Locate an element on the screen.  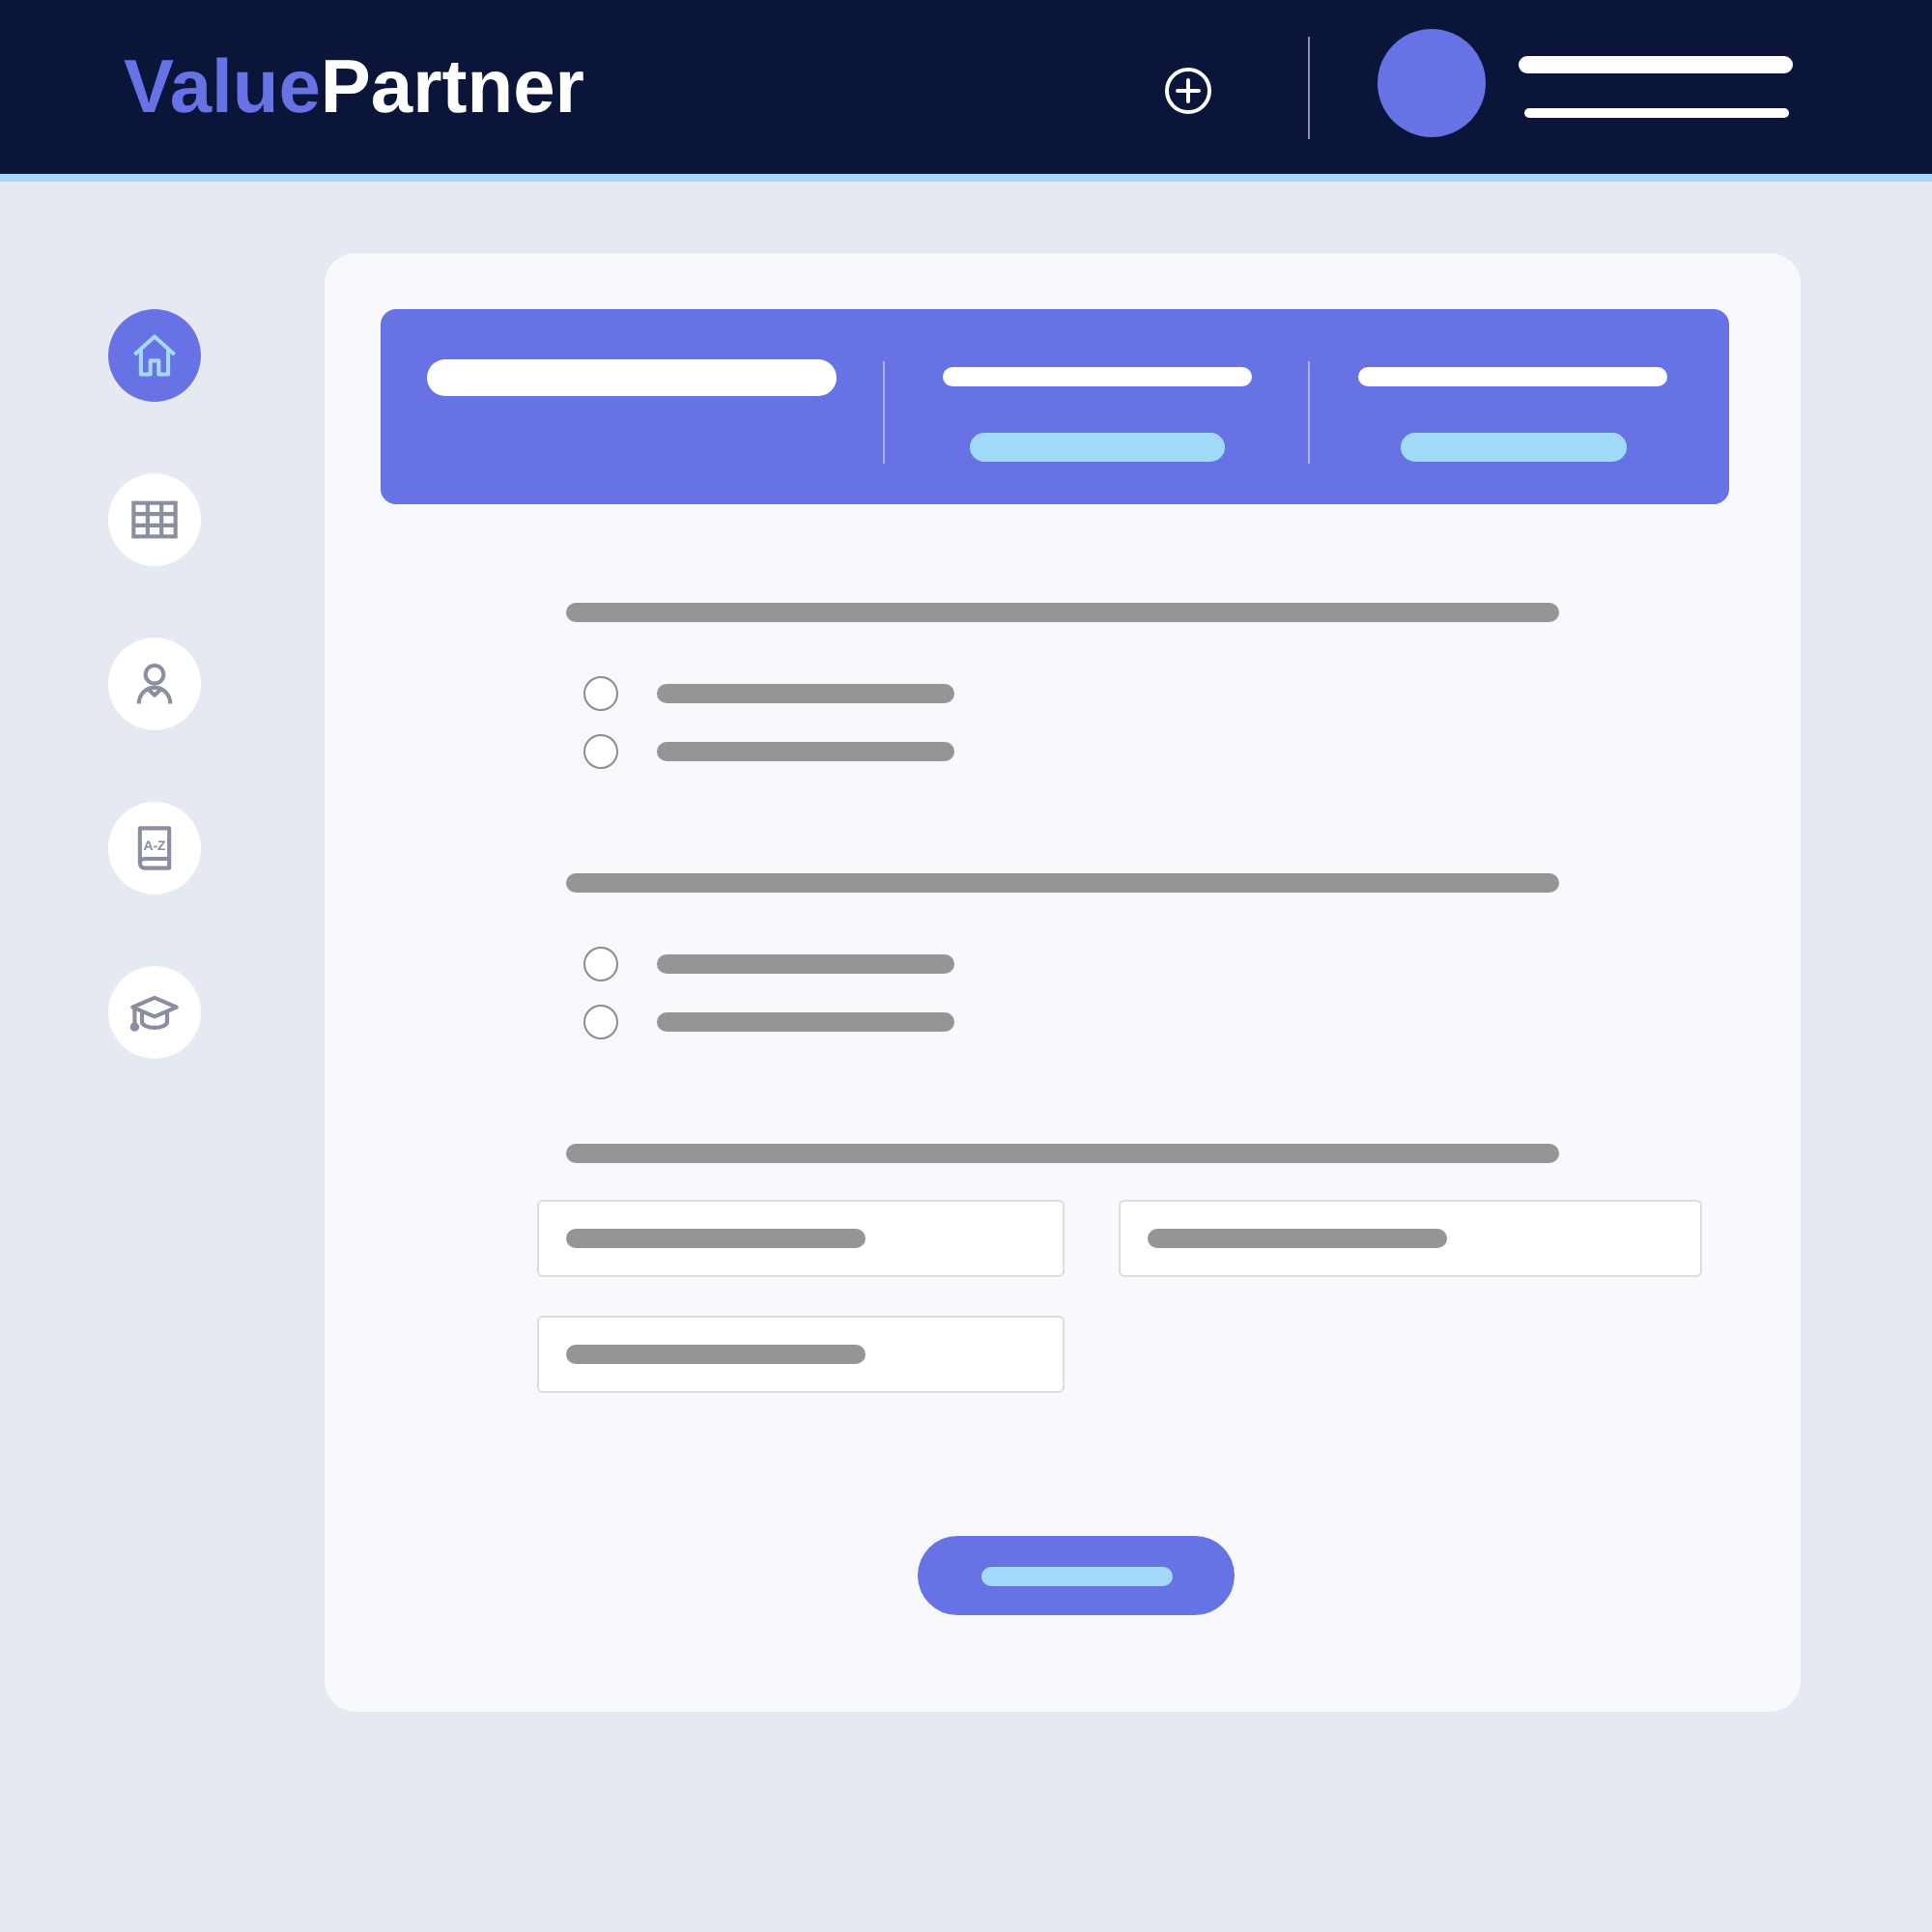
submit-button is located at coordinates (1076, 1575).